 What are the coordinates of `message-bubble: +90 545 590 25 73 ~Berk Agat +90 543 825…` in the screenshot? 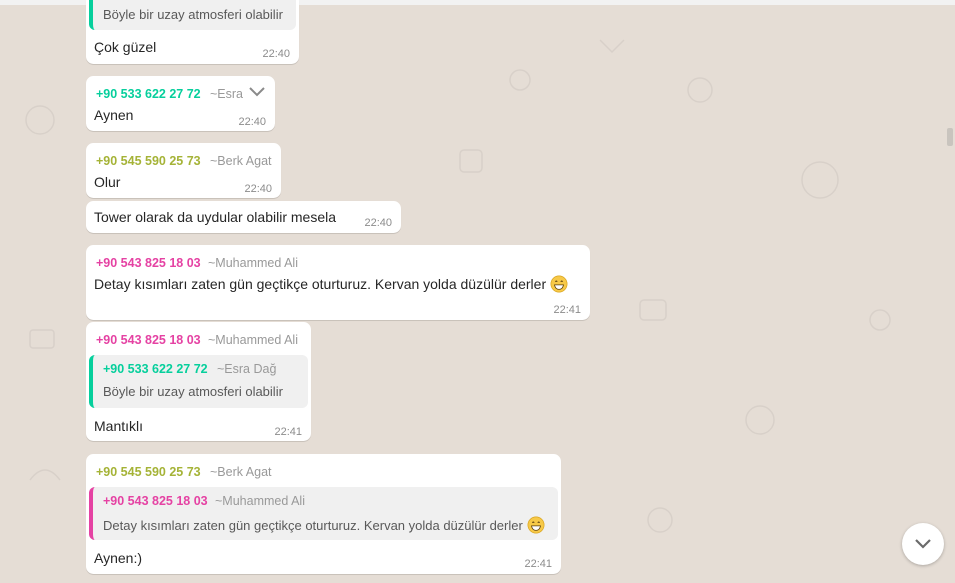 It's located at (323, 514).